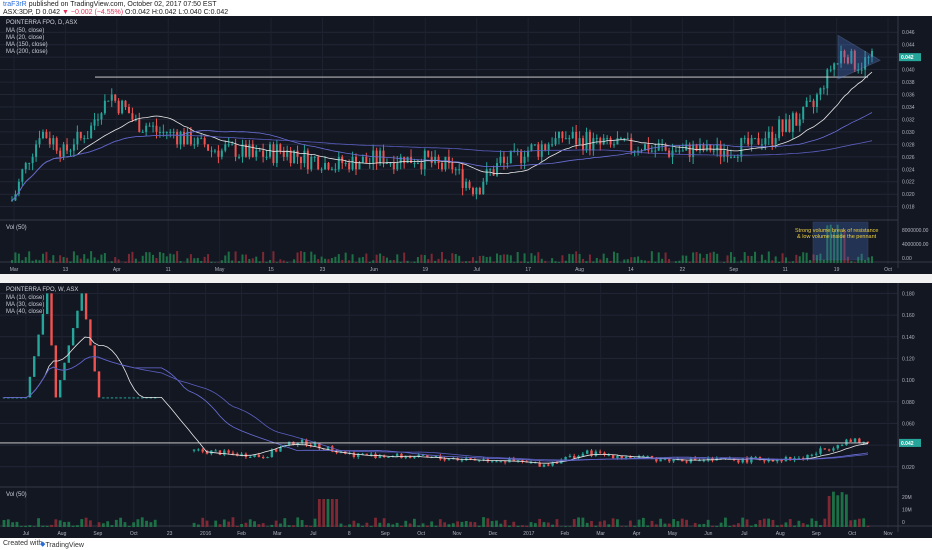 The image size is (932, 550). I want to click on daily-symbol-change: ▼ −0.002 (−4.55%), so click(93, 12).